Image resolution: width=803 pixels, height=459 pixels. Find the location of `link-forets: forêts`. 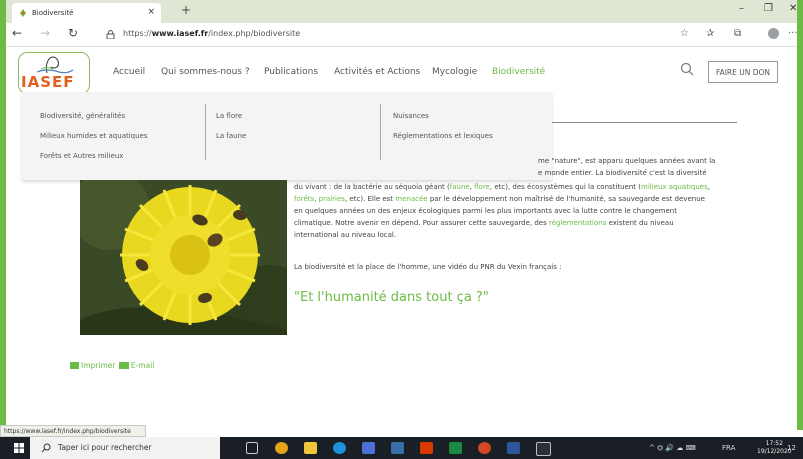

link-forets: forêts is located at coordinates (304, 199).